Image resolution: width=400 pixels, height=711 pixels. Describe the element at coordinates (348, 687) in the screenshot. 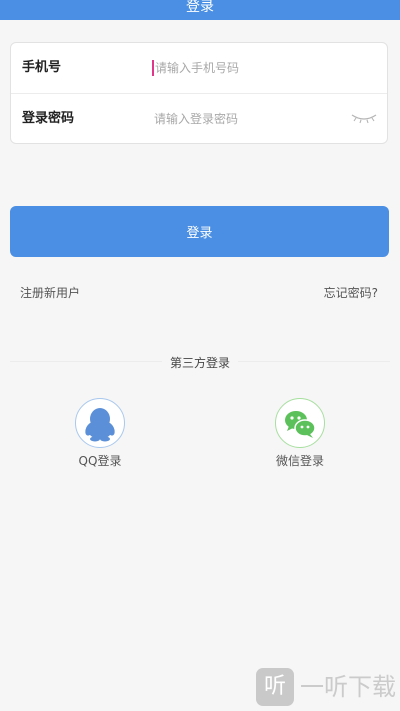

I see `watermark-text: 一听下载` at that location.